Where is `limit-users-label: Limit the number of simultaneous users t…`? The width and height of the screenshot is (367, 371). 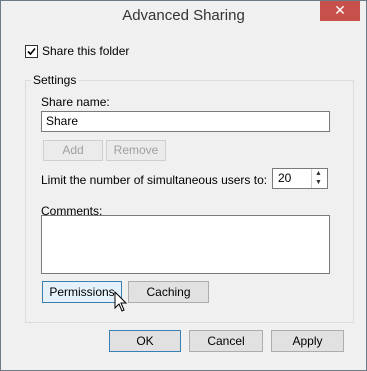 limit-users-label: Limit the number of simultaneous users t… is located at coordinates (154, 180).